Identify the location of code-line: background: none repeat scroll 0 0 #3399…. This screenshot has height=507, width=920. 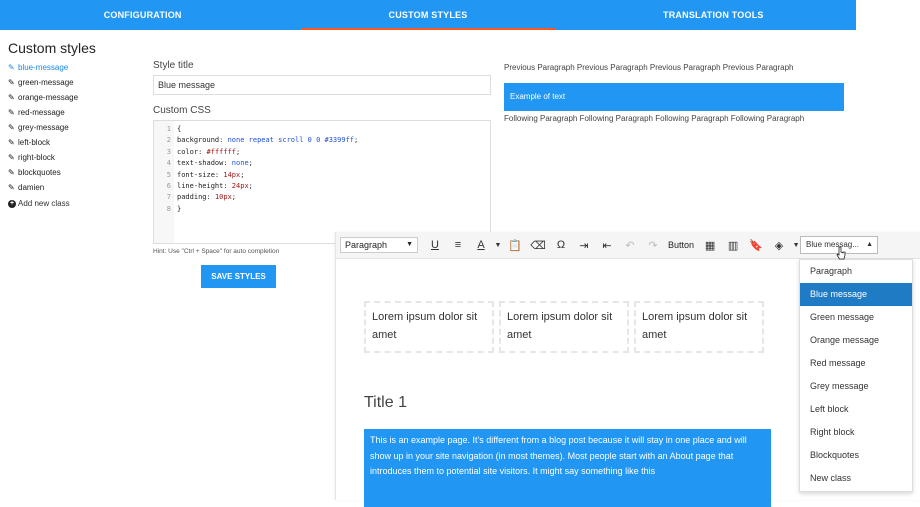
(268, 140).